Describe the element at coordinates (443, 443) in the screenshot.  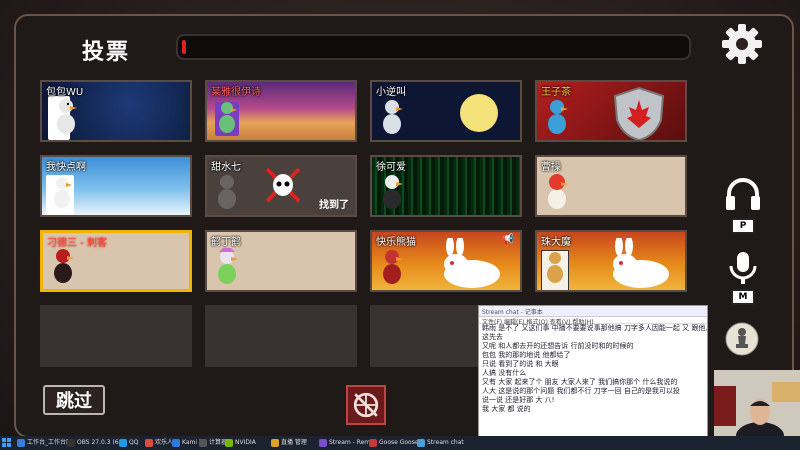
I see `taskbar-item: Stream chat` at that location.